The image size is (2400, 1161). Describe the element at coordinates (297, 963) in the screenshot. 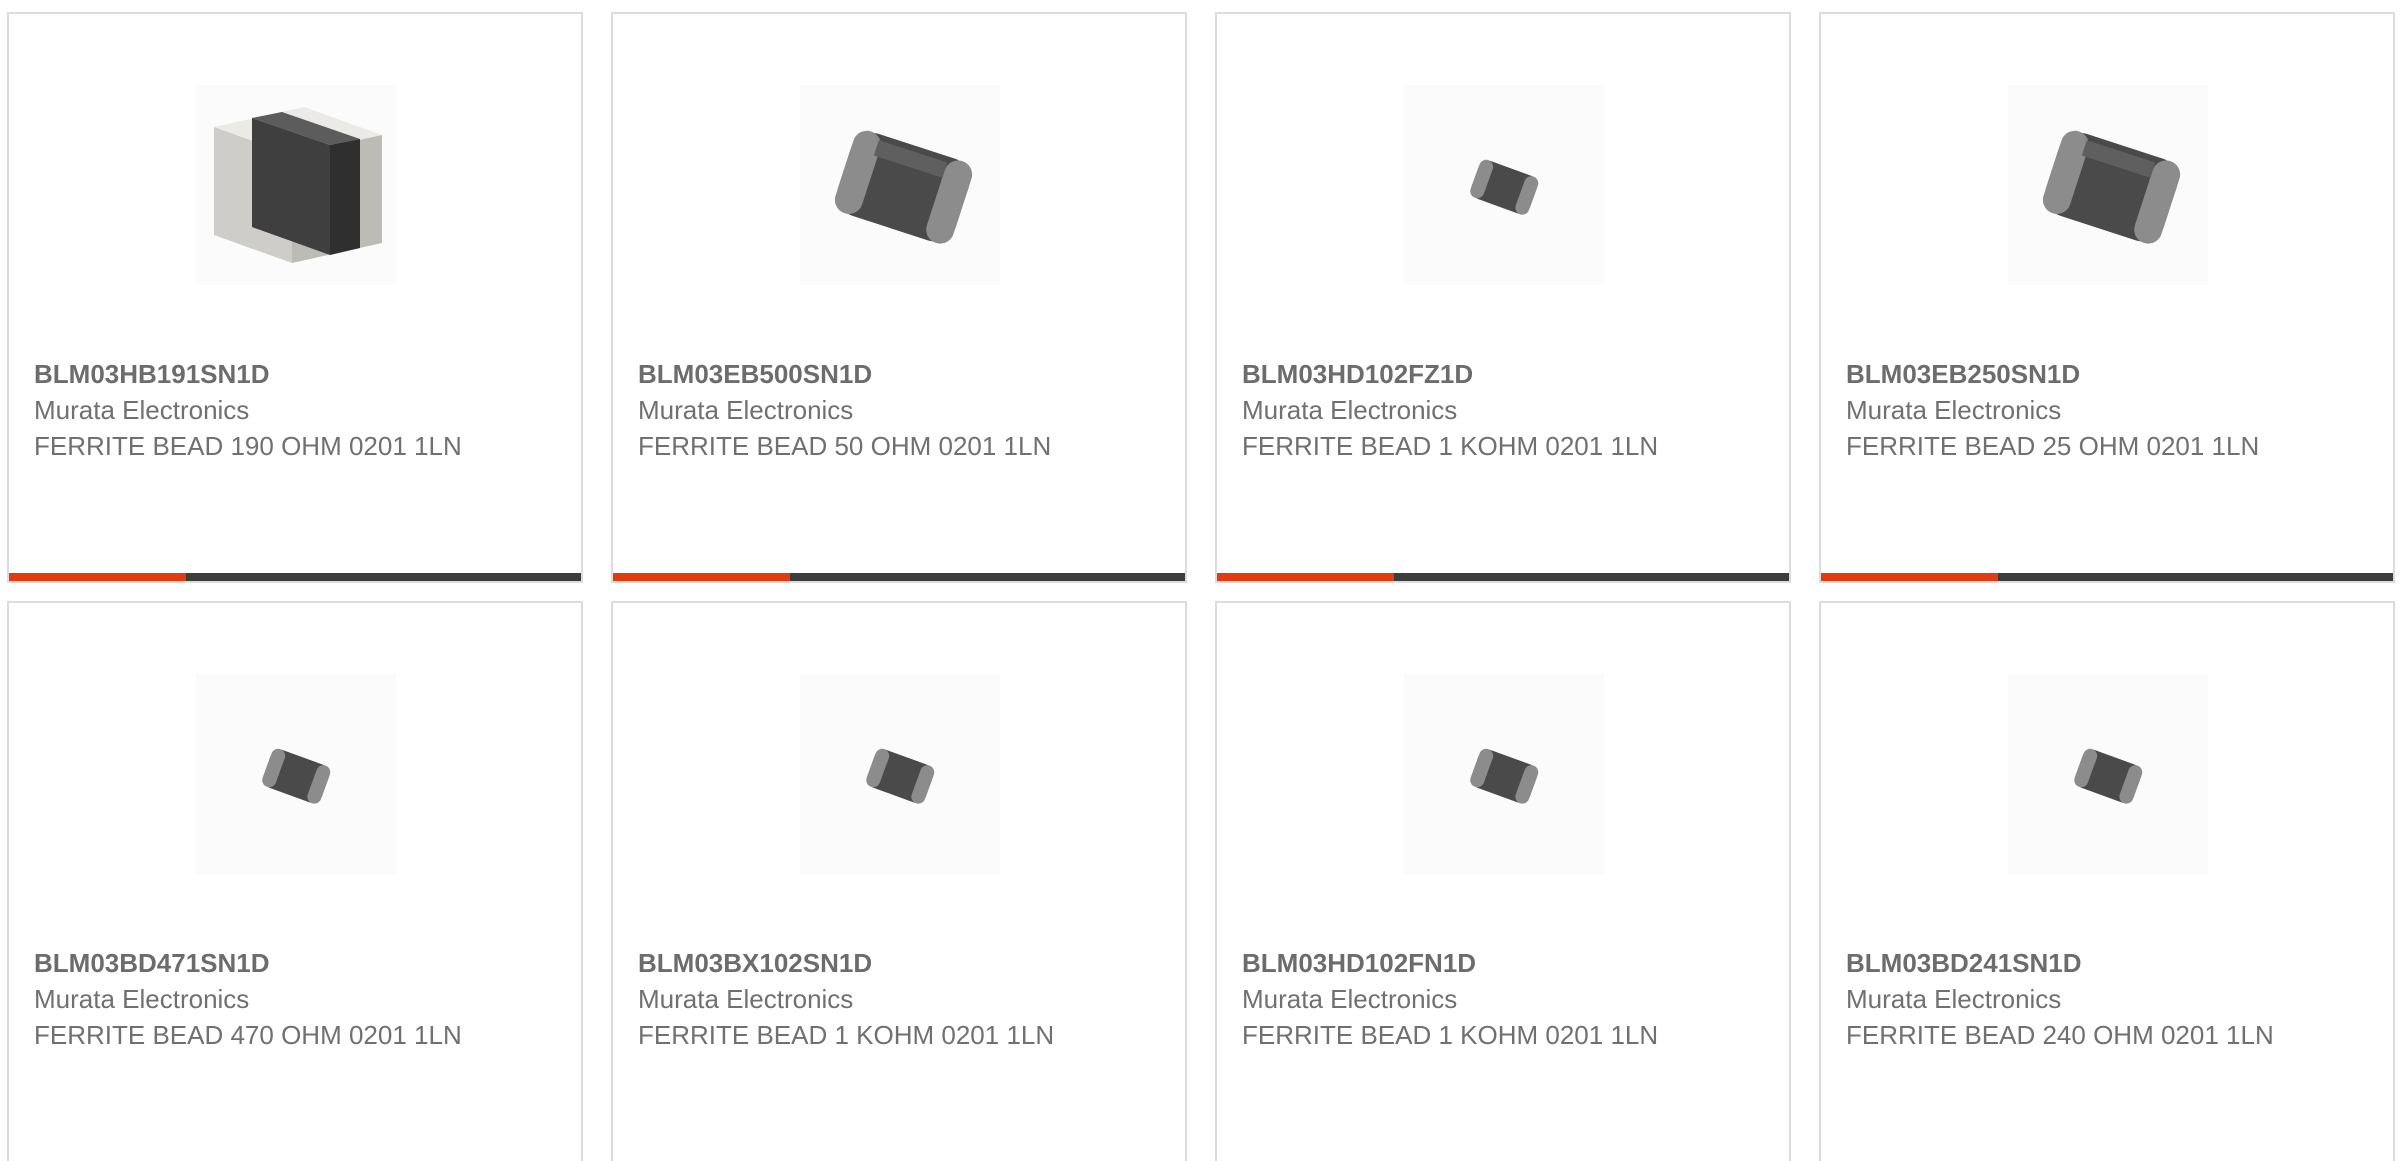

I see `part-number: BLM03BD471SN1D` at that location.